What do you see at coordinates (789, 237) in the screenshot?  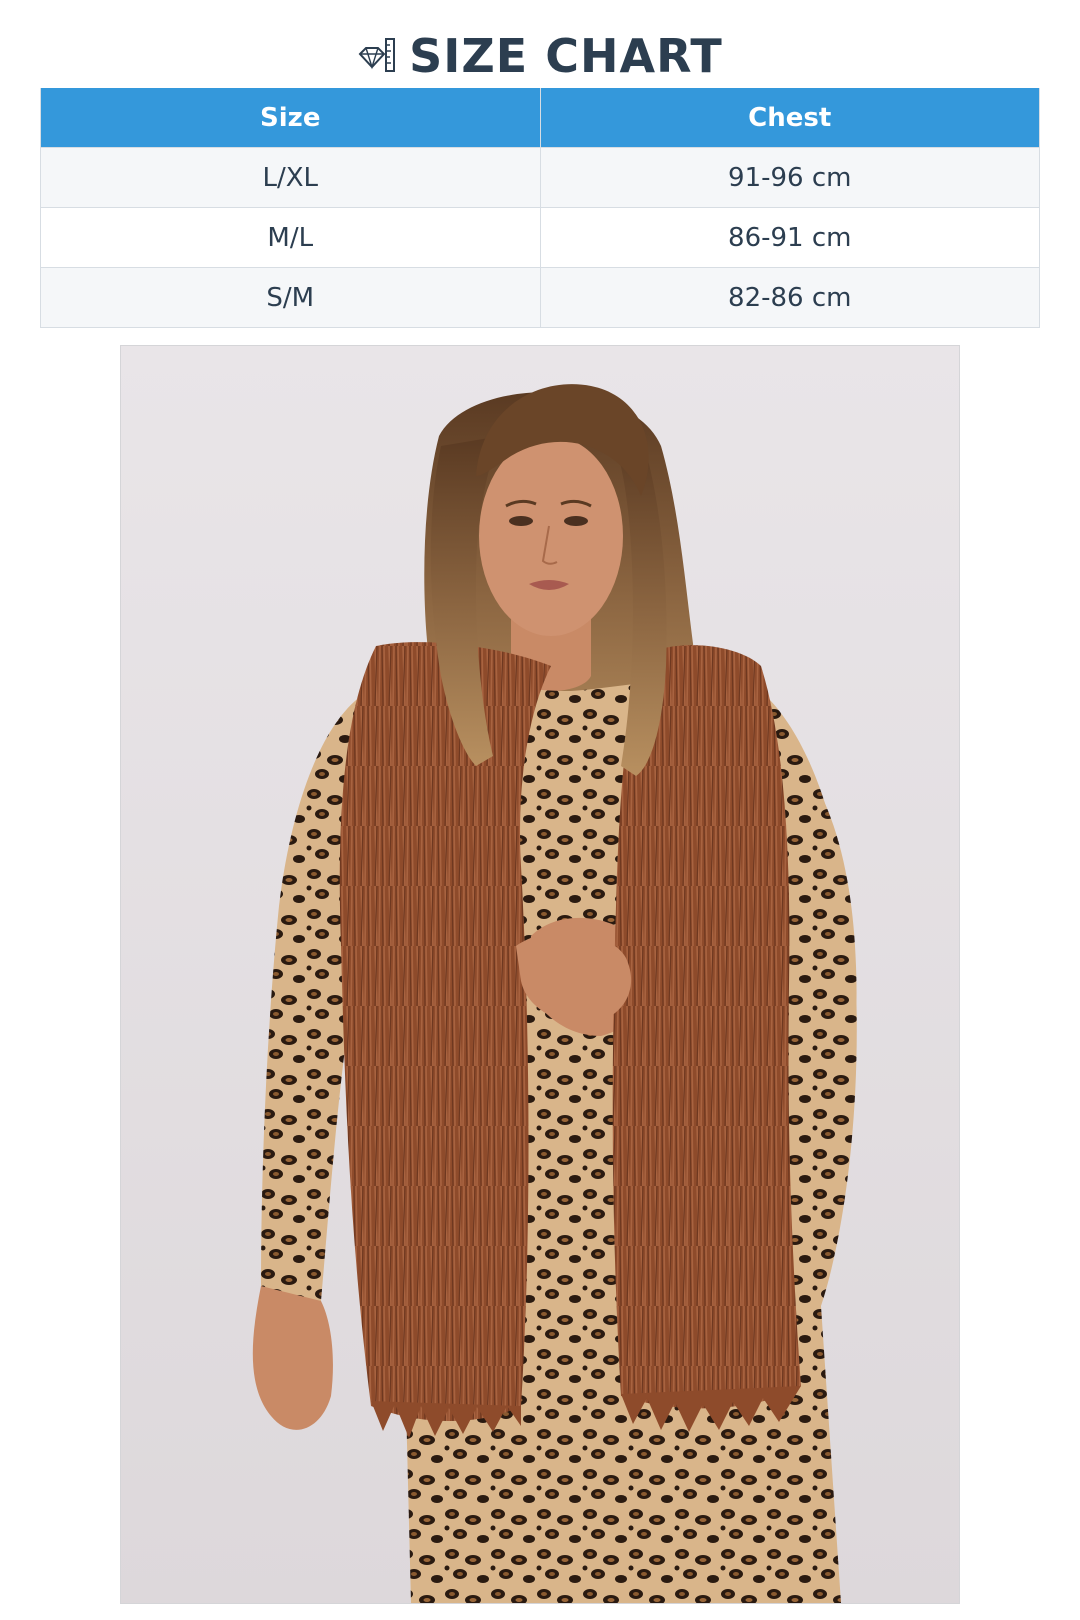 I see `chest-cell: 86-91 cm` at bounding box center [789, 237].